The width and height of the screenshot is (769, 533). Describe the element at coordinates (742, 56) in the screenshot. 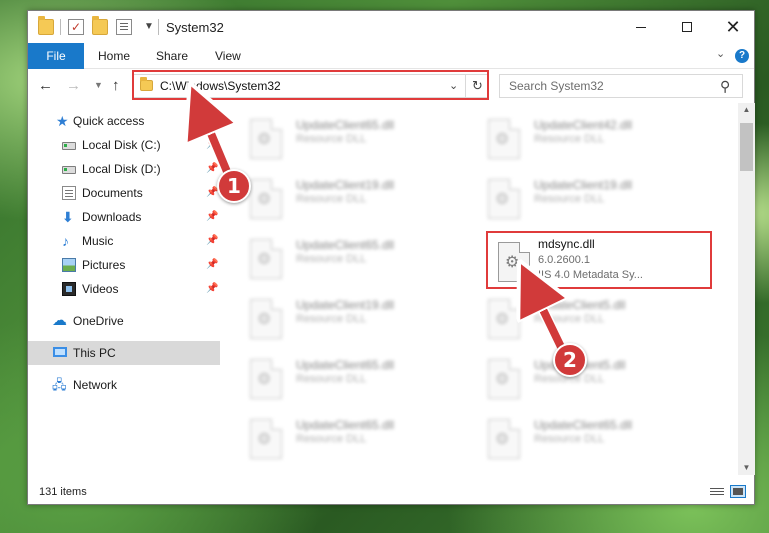

I see `help-icon: ?` at that location.